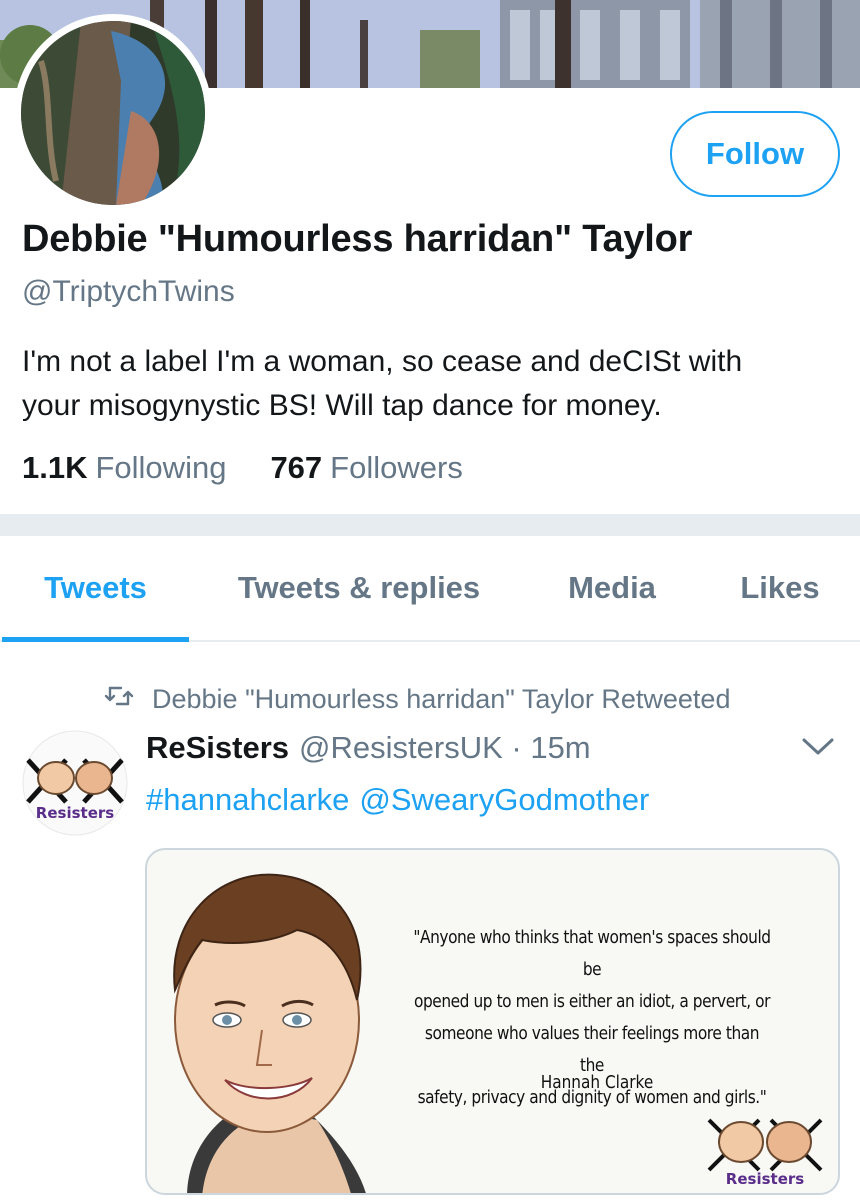  What do you see at coordinates (55, 467) in the screenshot?
I see `following-count: 1.1K` at bounding box center [55, 467].